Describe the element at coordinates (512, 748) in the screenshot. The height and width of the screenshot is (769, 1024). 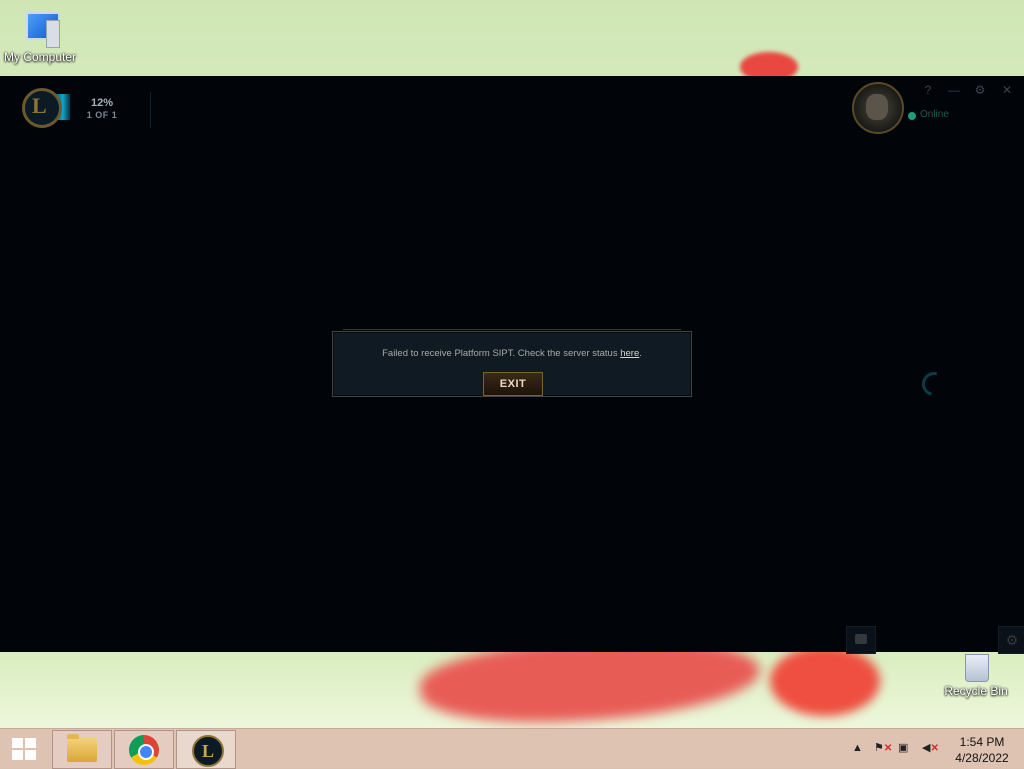
I see `taskbar: L ▲ ⚑✕ ▣ ◀✕ 1:54 PM 4/28/2022` at that location.